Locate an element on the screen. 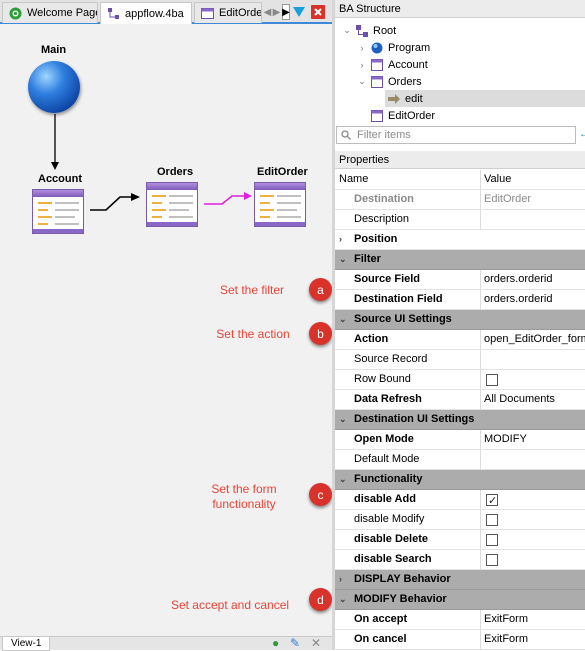  disable-search-checkbox is located at coordinates (492, 560).